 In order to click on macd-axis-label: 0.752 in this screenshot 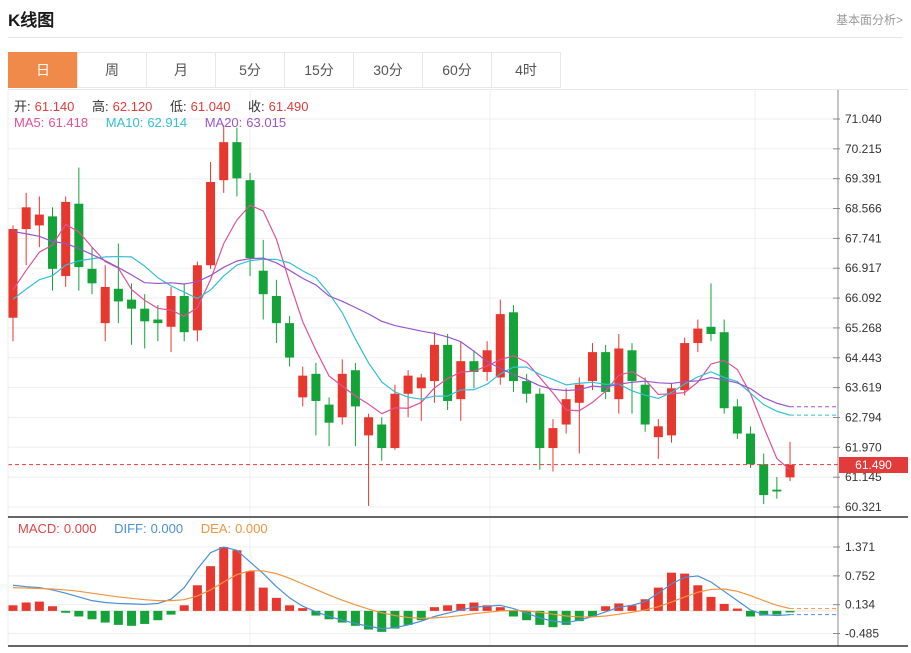, I will do `click(860, 576)`.